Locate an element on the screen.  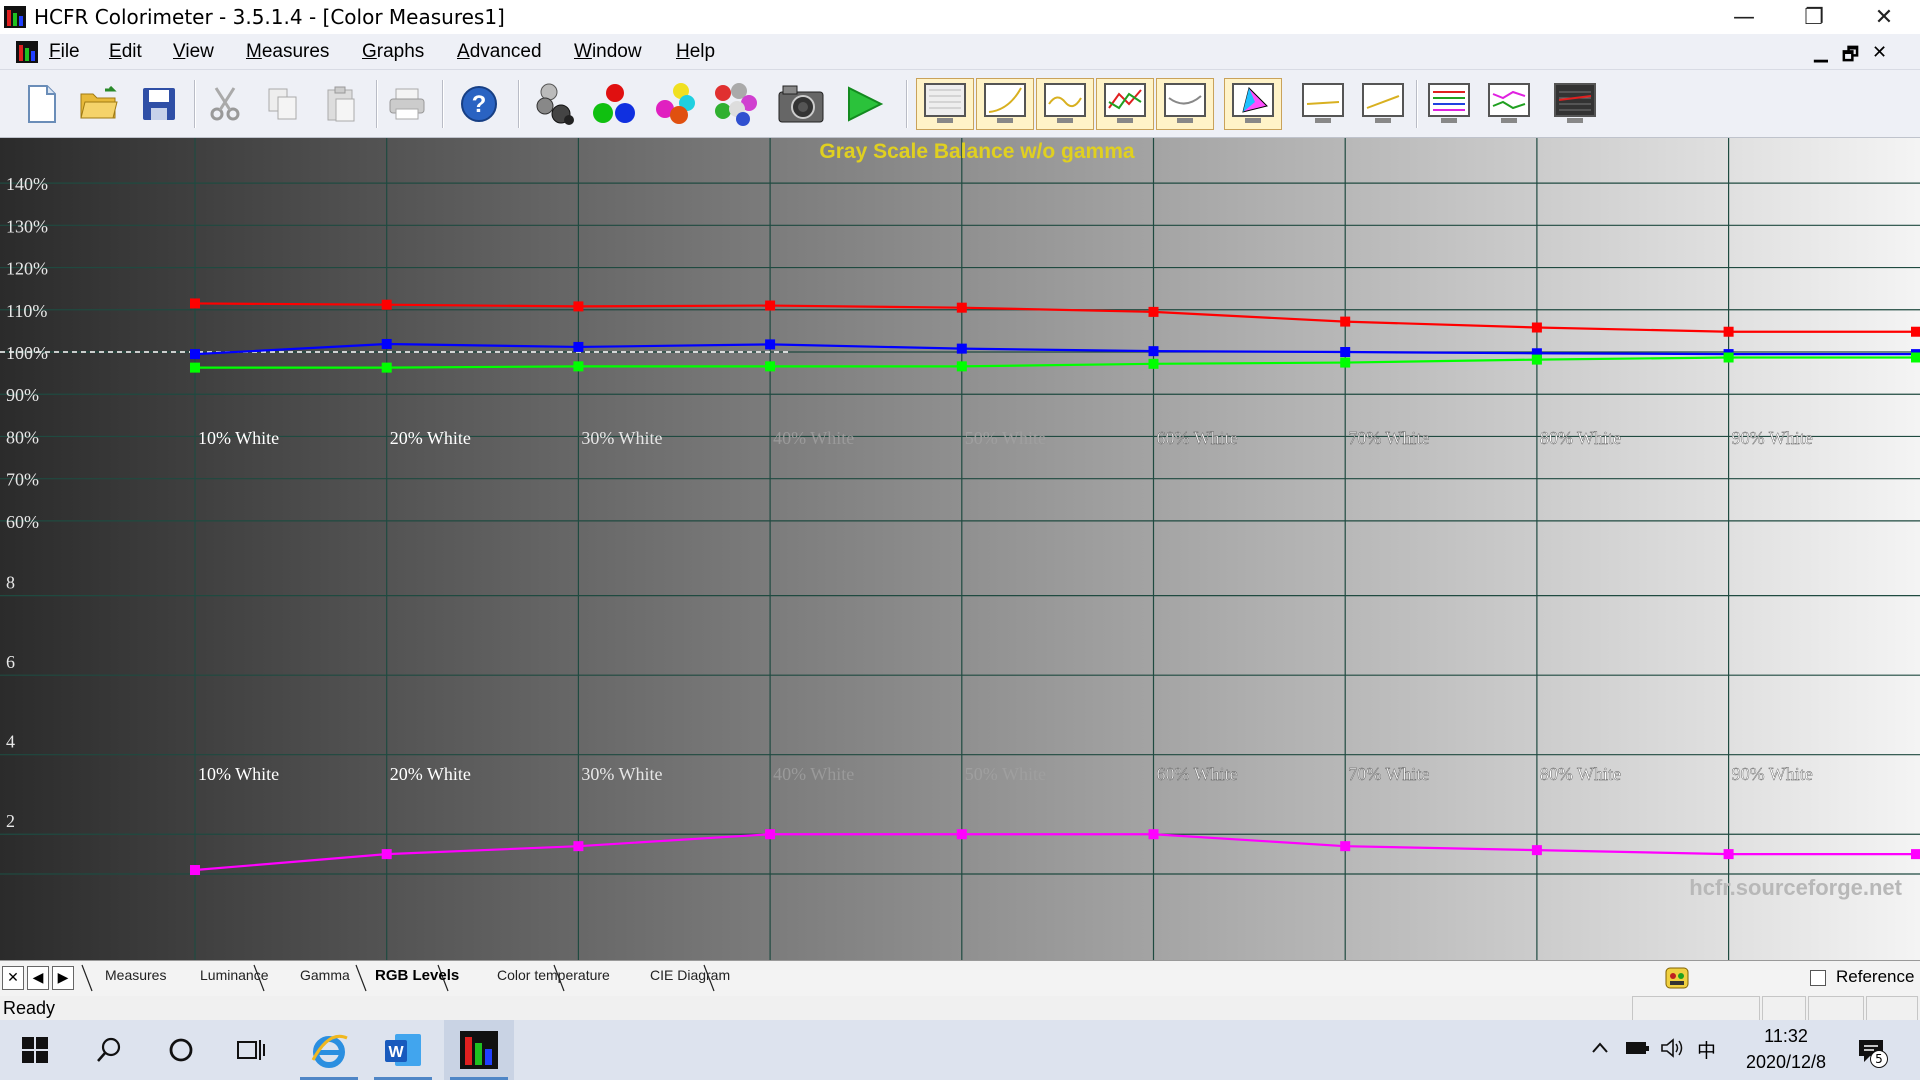
print-icon is located at coordinates (407, 104).